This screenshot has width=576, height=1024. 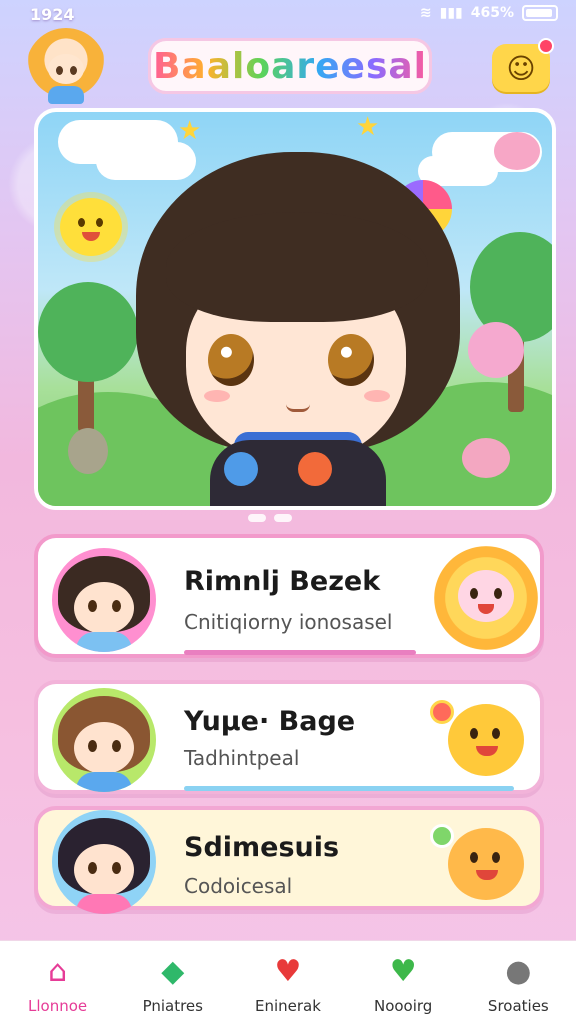 I want to click on status-bar: 1924 ≋ ▮▮▮ 465%, so click(x=288, y=15).